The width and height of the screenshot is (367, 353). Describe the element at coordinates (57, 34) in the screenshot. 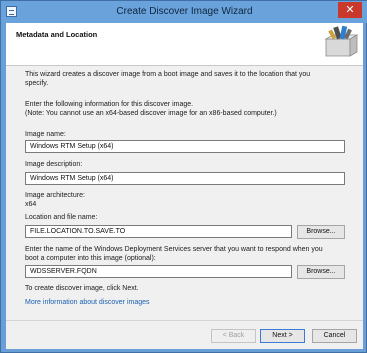

I see `page-title: Metadata and Location` at that location.